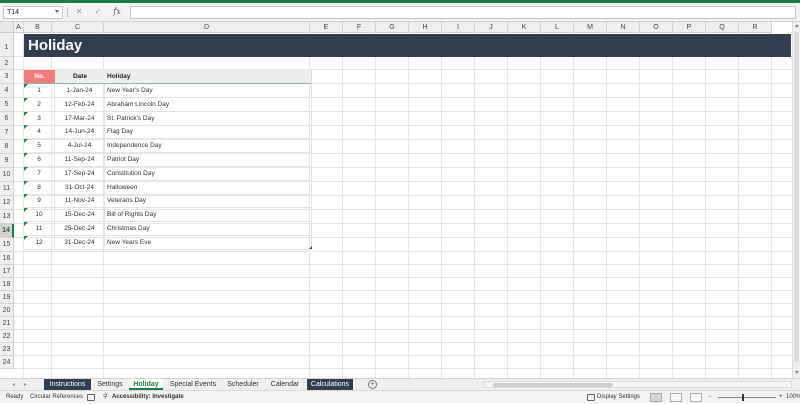  I want to click on row-header-3: 3, so click(7, 77).